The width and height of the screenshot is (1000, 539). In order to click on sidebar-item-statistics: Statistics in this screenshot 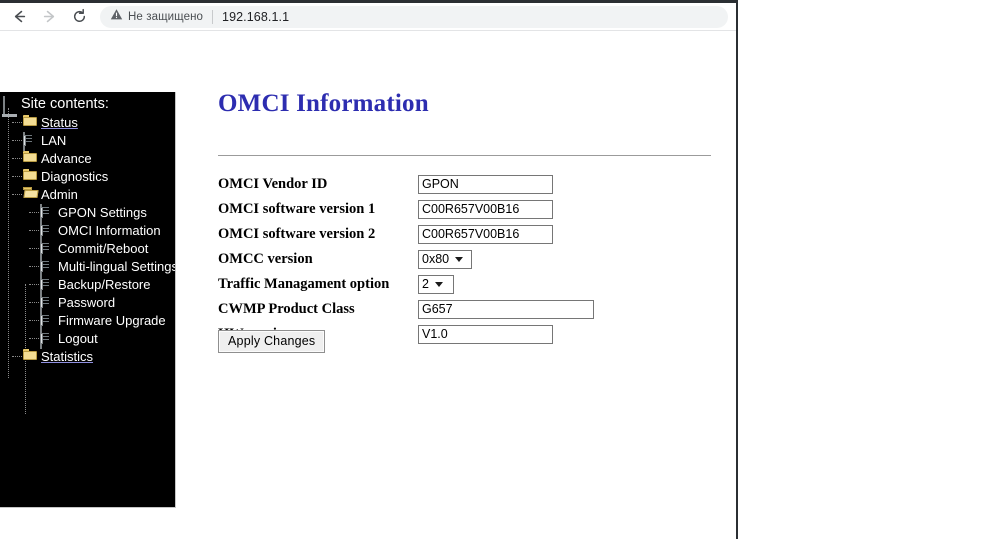, I will do `click(87, 356)`.